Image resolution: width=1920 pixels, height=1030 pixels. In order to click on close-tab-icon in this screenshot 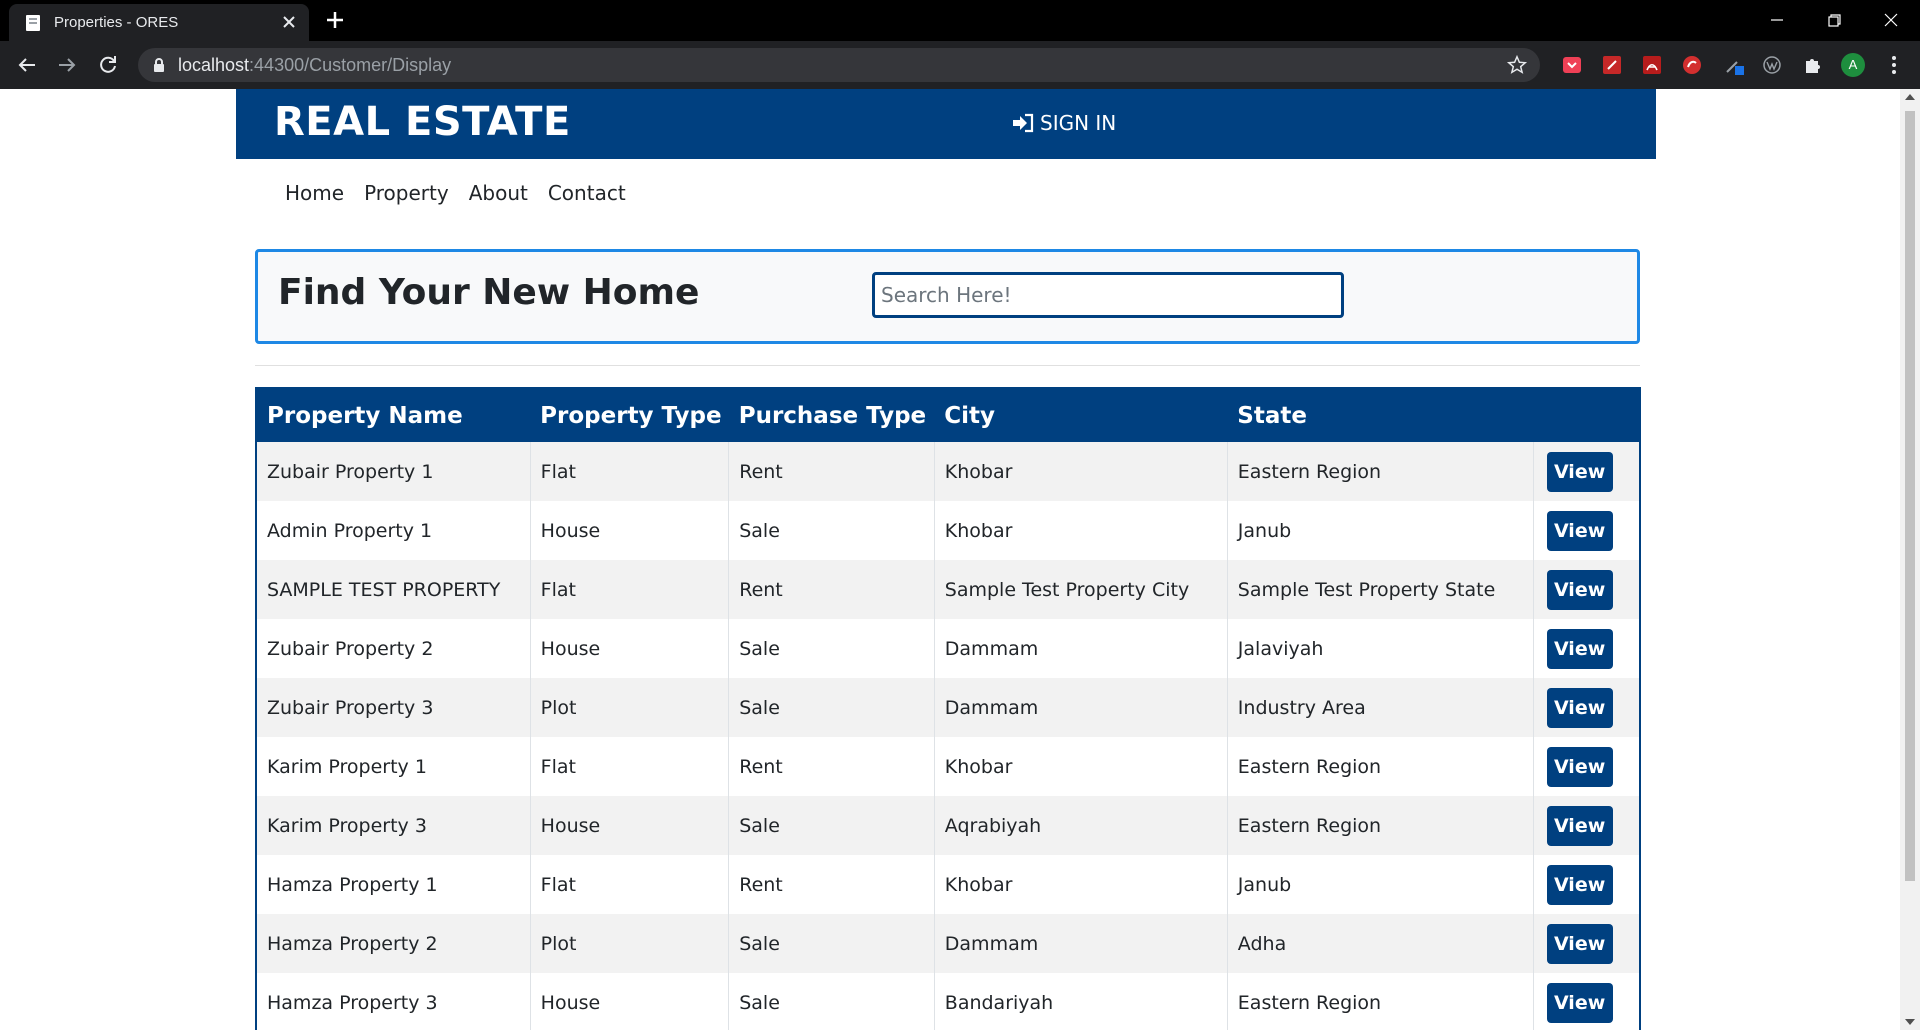, I will do `click(289, 22)`.